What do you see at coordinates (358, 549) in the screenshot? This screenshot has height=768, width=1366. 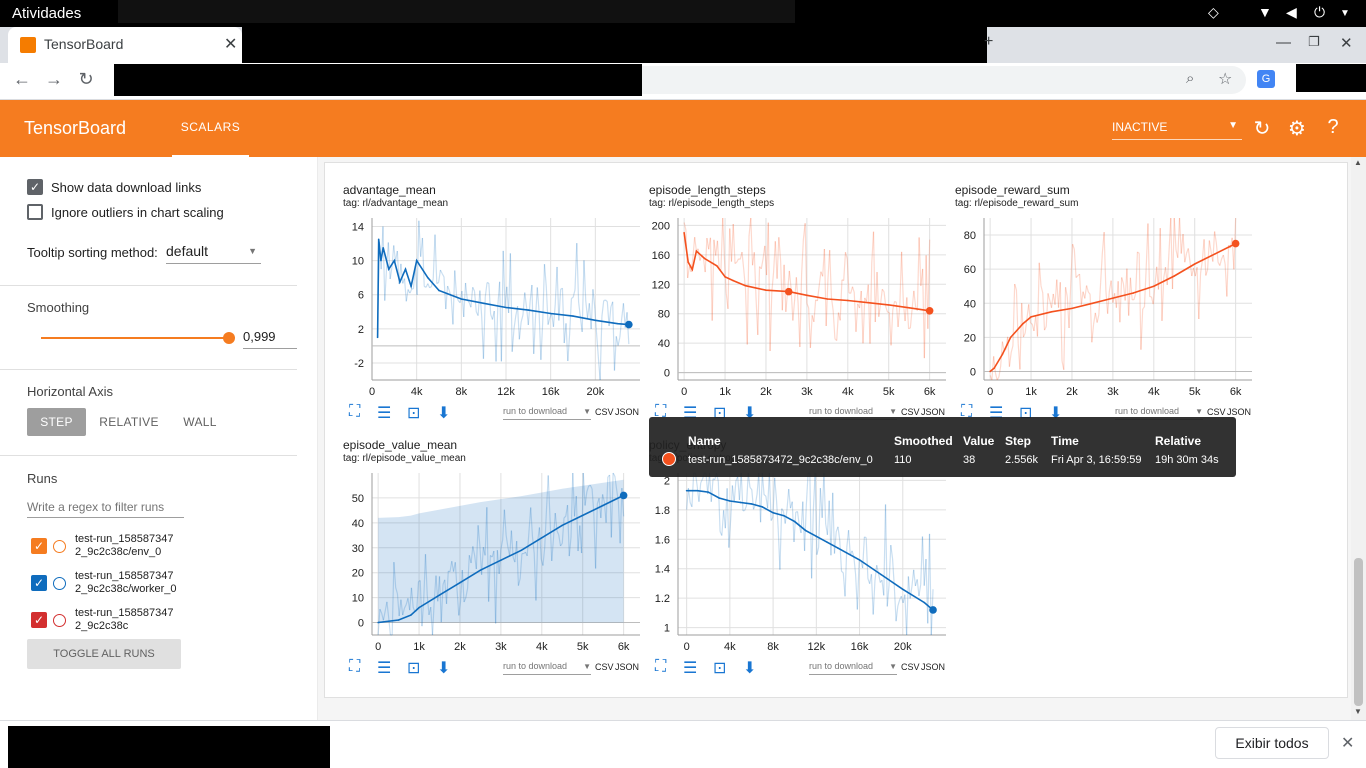 I see `y-tick-label: 30` at bounding box center [358, 549].